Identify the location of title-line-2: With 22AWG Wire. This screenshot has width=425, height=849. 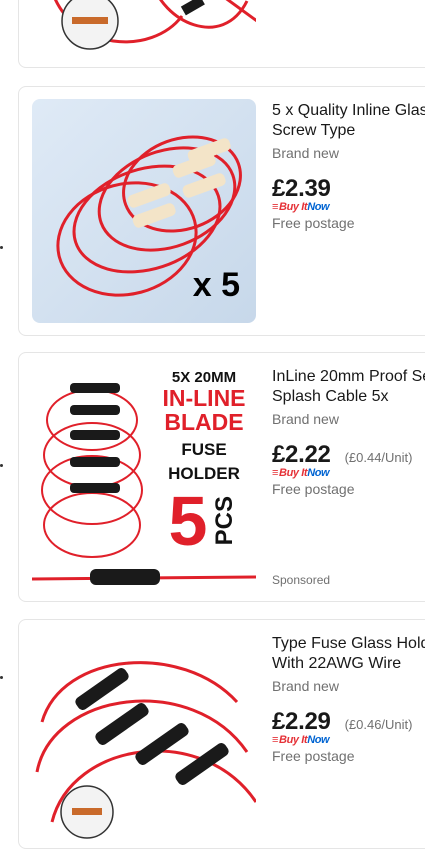
(348, 664).